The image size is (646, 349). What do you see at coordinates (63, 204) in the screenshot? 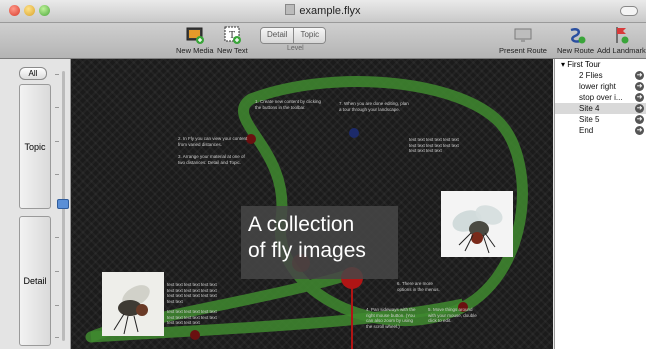
I see `zoom-slider-knob` at bounding box center [63, 204].